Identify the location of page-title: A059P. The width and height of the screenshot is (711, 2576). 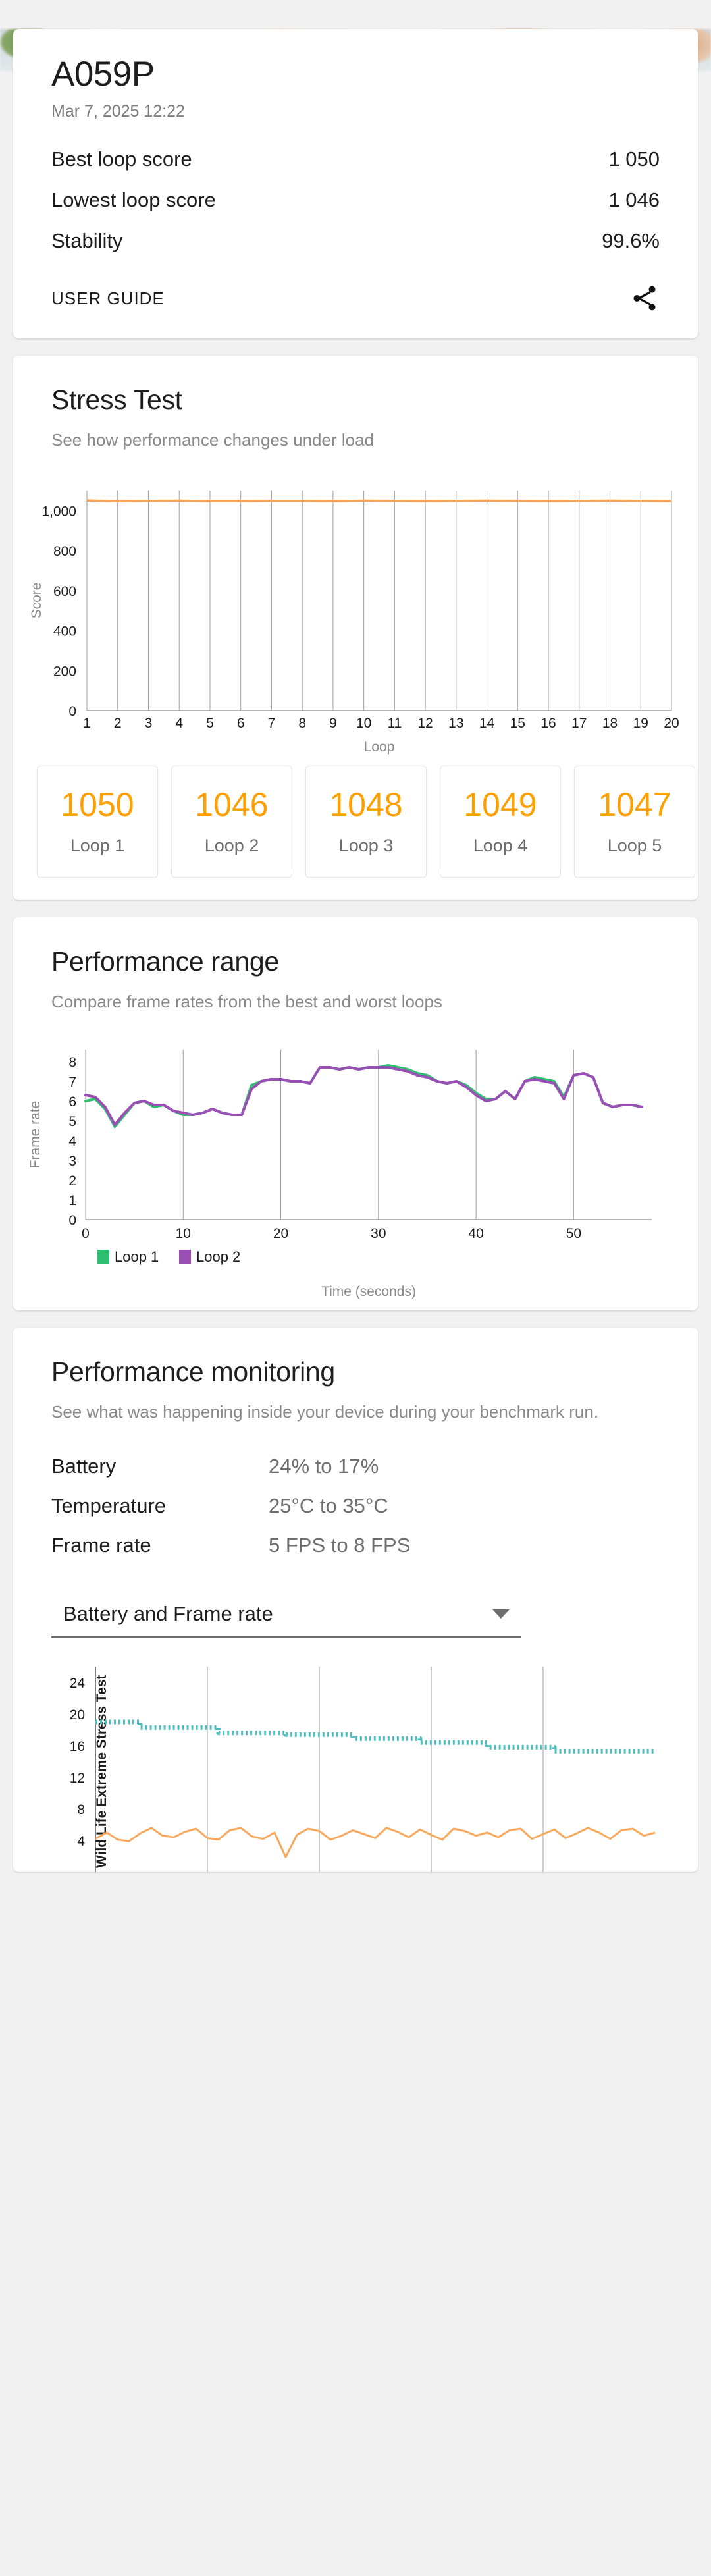
(103, 74).